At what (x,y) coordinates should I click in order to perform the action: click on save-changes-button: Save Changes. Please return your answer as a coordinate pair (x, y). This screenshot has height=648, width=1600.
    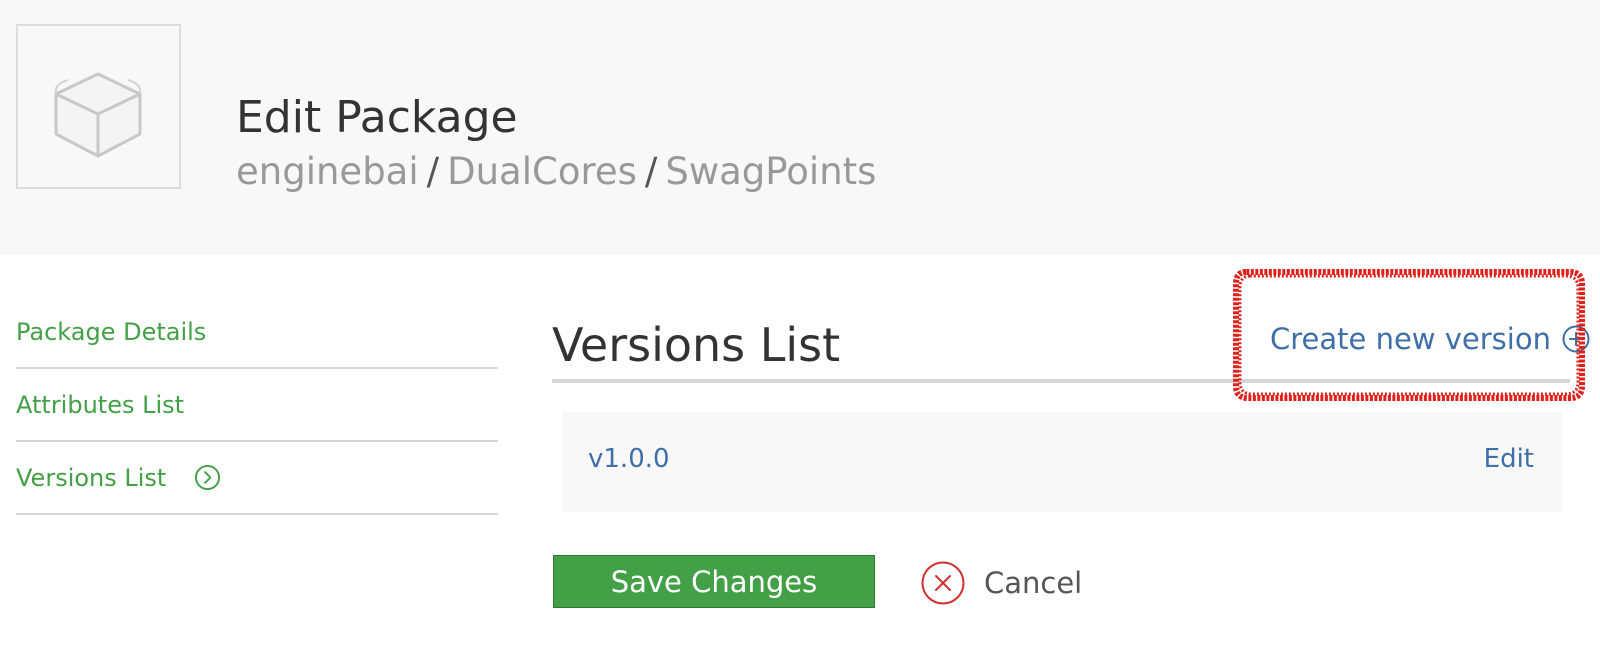
    Looking at the image, I should click on (714, 581).